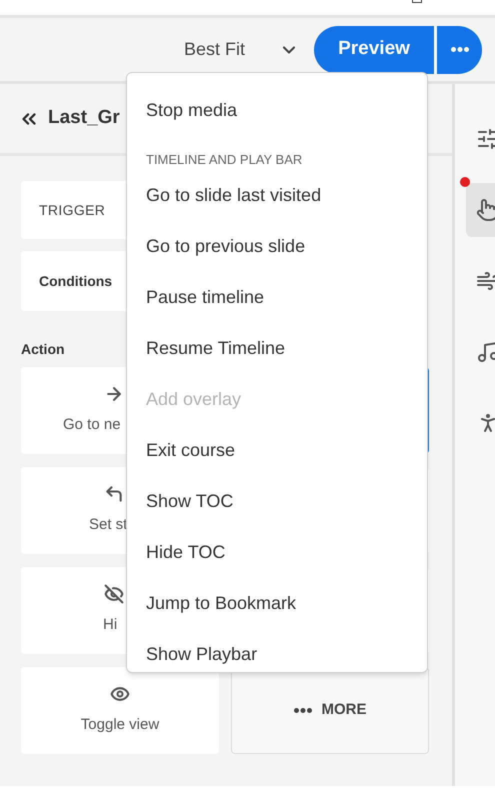 This screenshot has height=789, width=495. What do you see at coordinates (271, 195) in the screenshot?
I see `menu-item: Go to slide last visited` at bounding box center [271, 195].